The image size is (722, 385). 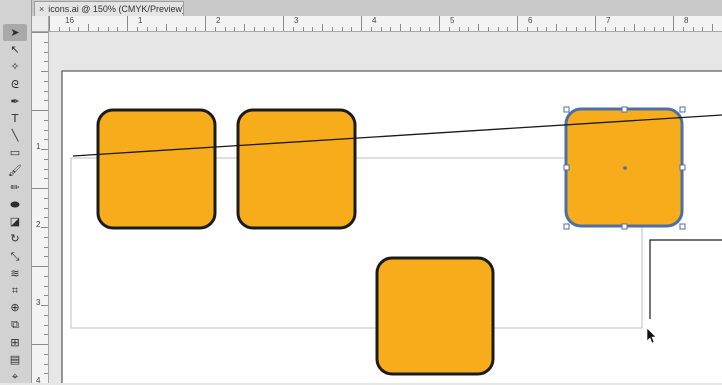 What do you see at coordinates (15, 238) in the screenshot?
I see `rotate-tool-icon: ↻` at bounding box center [15, 238].